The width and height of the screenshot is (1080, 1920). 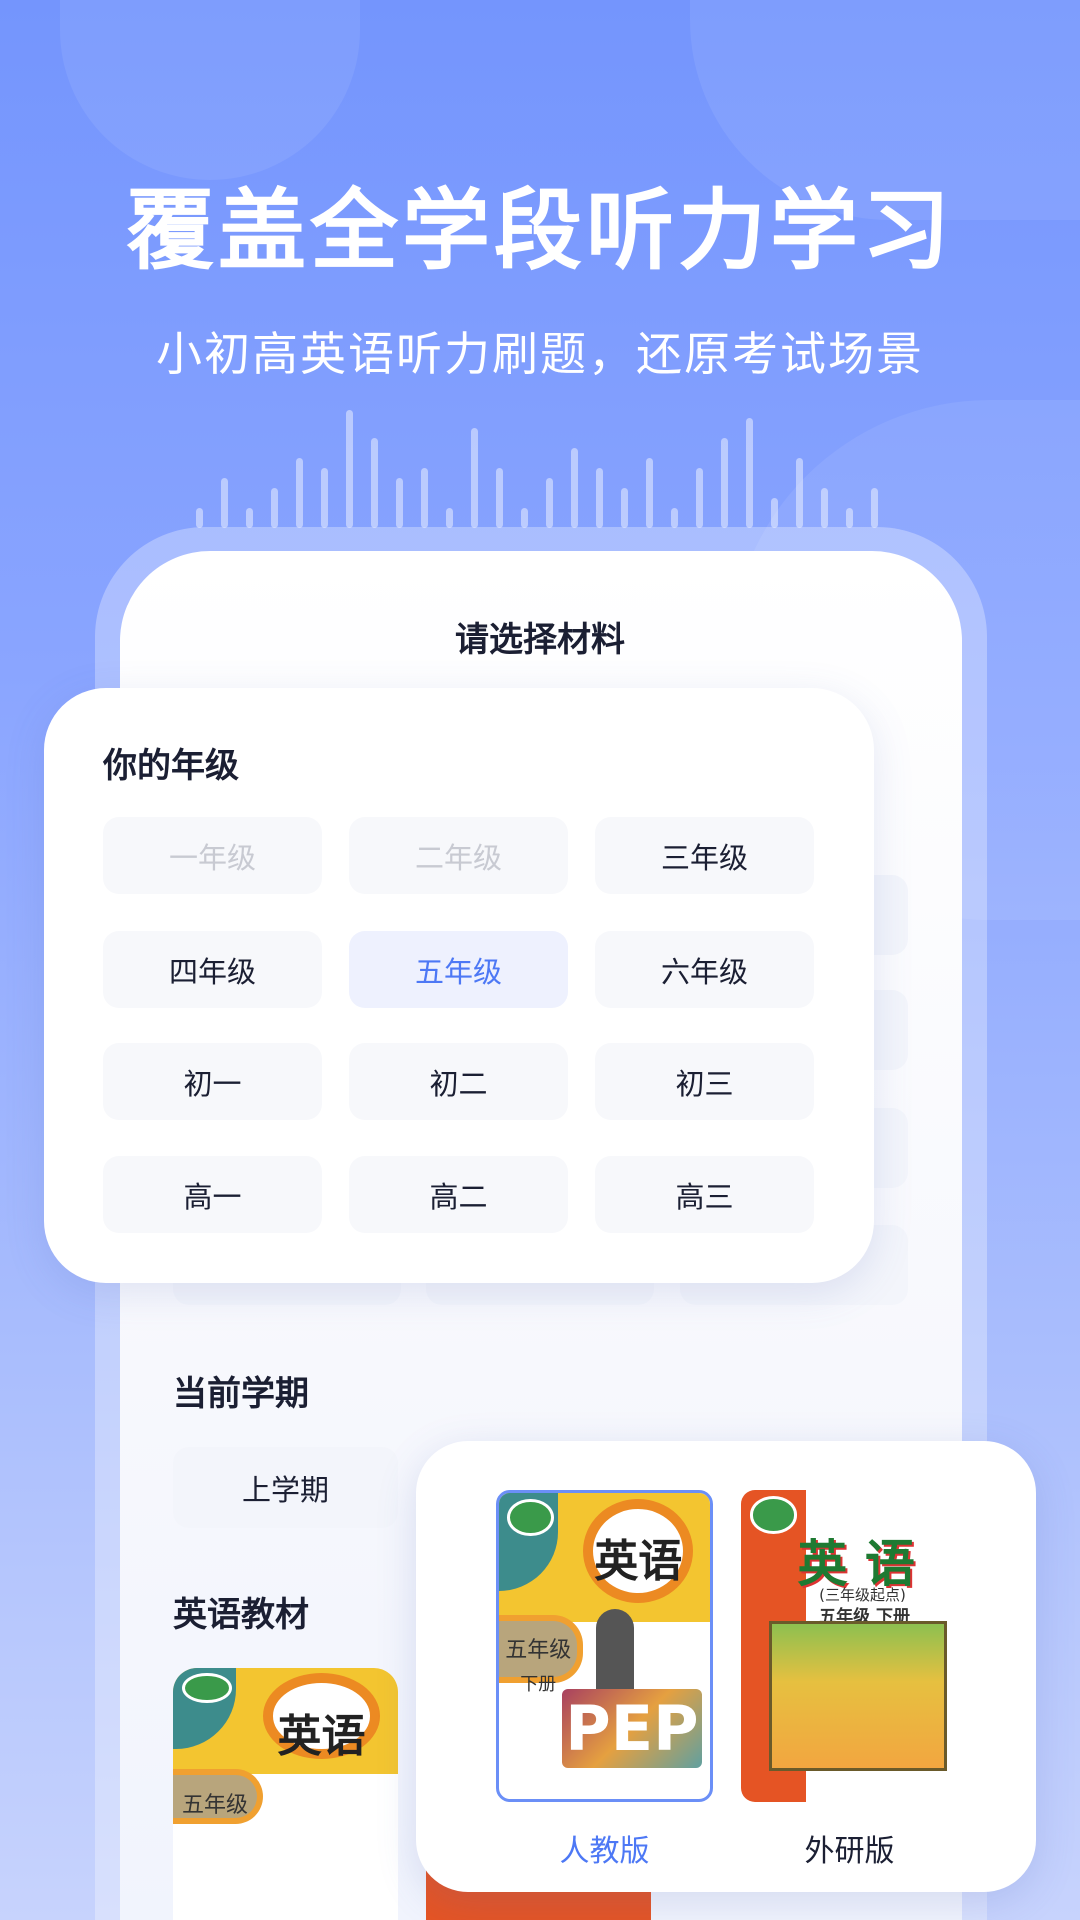 I want to click on grade-option: 高二, so click(x=458, y=1194).